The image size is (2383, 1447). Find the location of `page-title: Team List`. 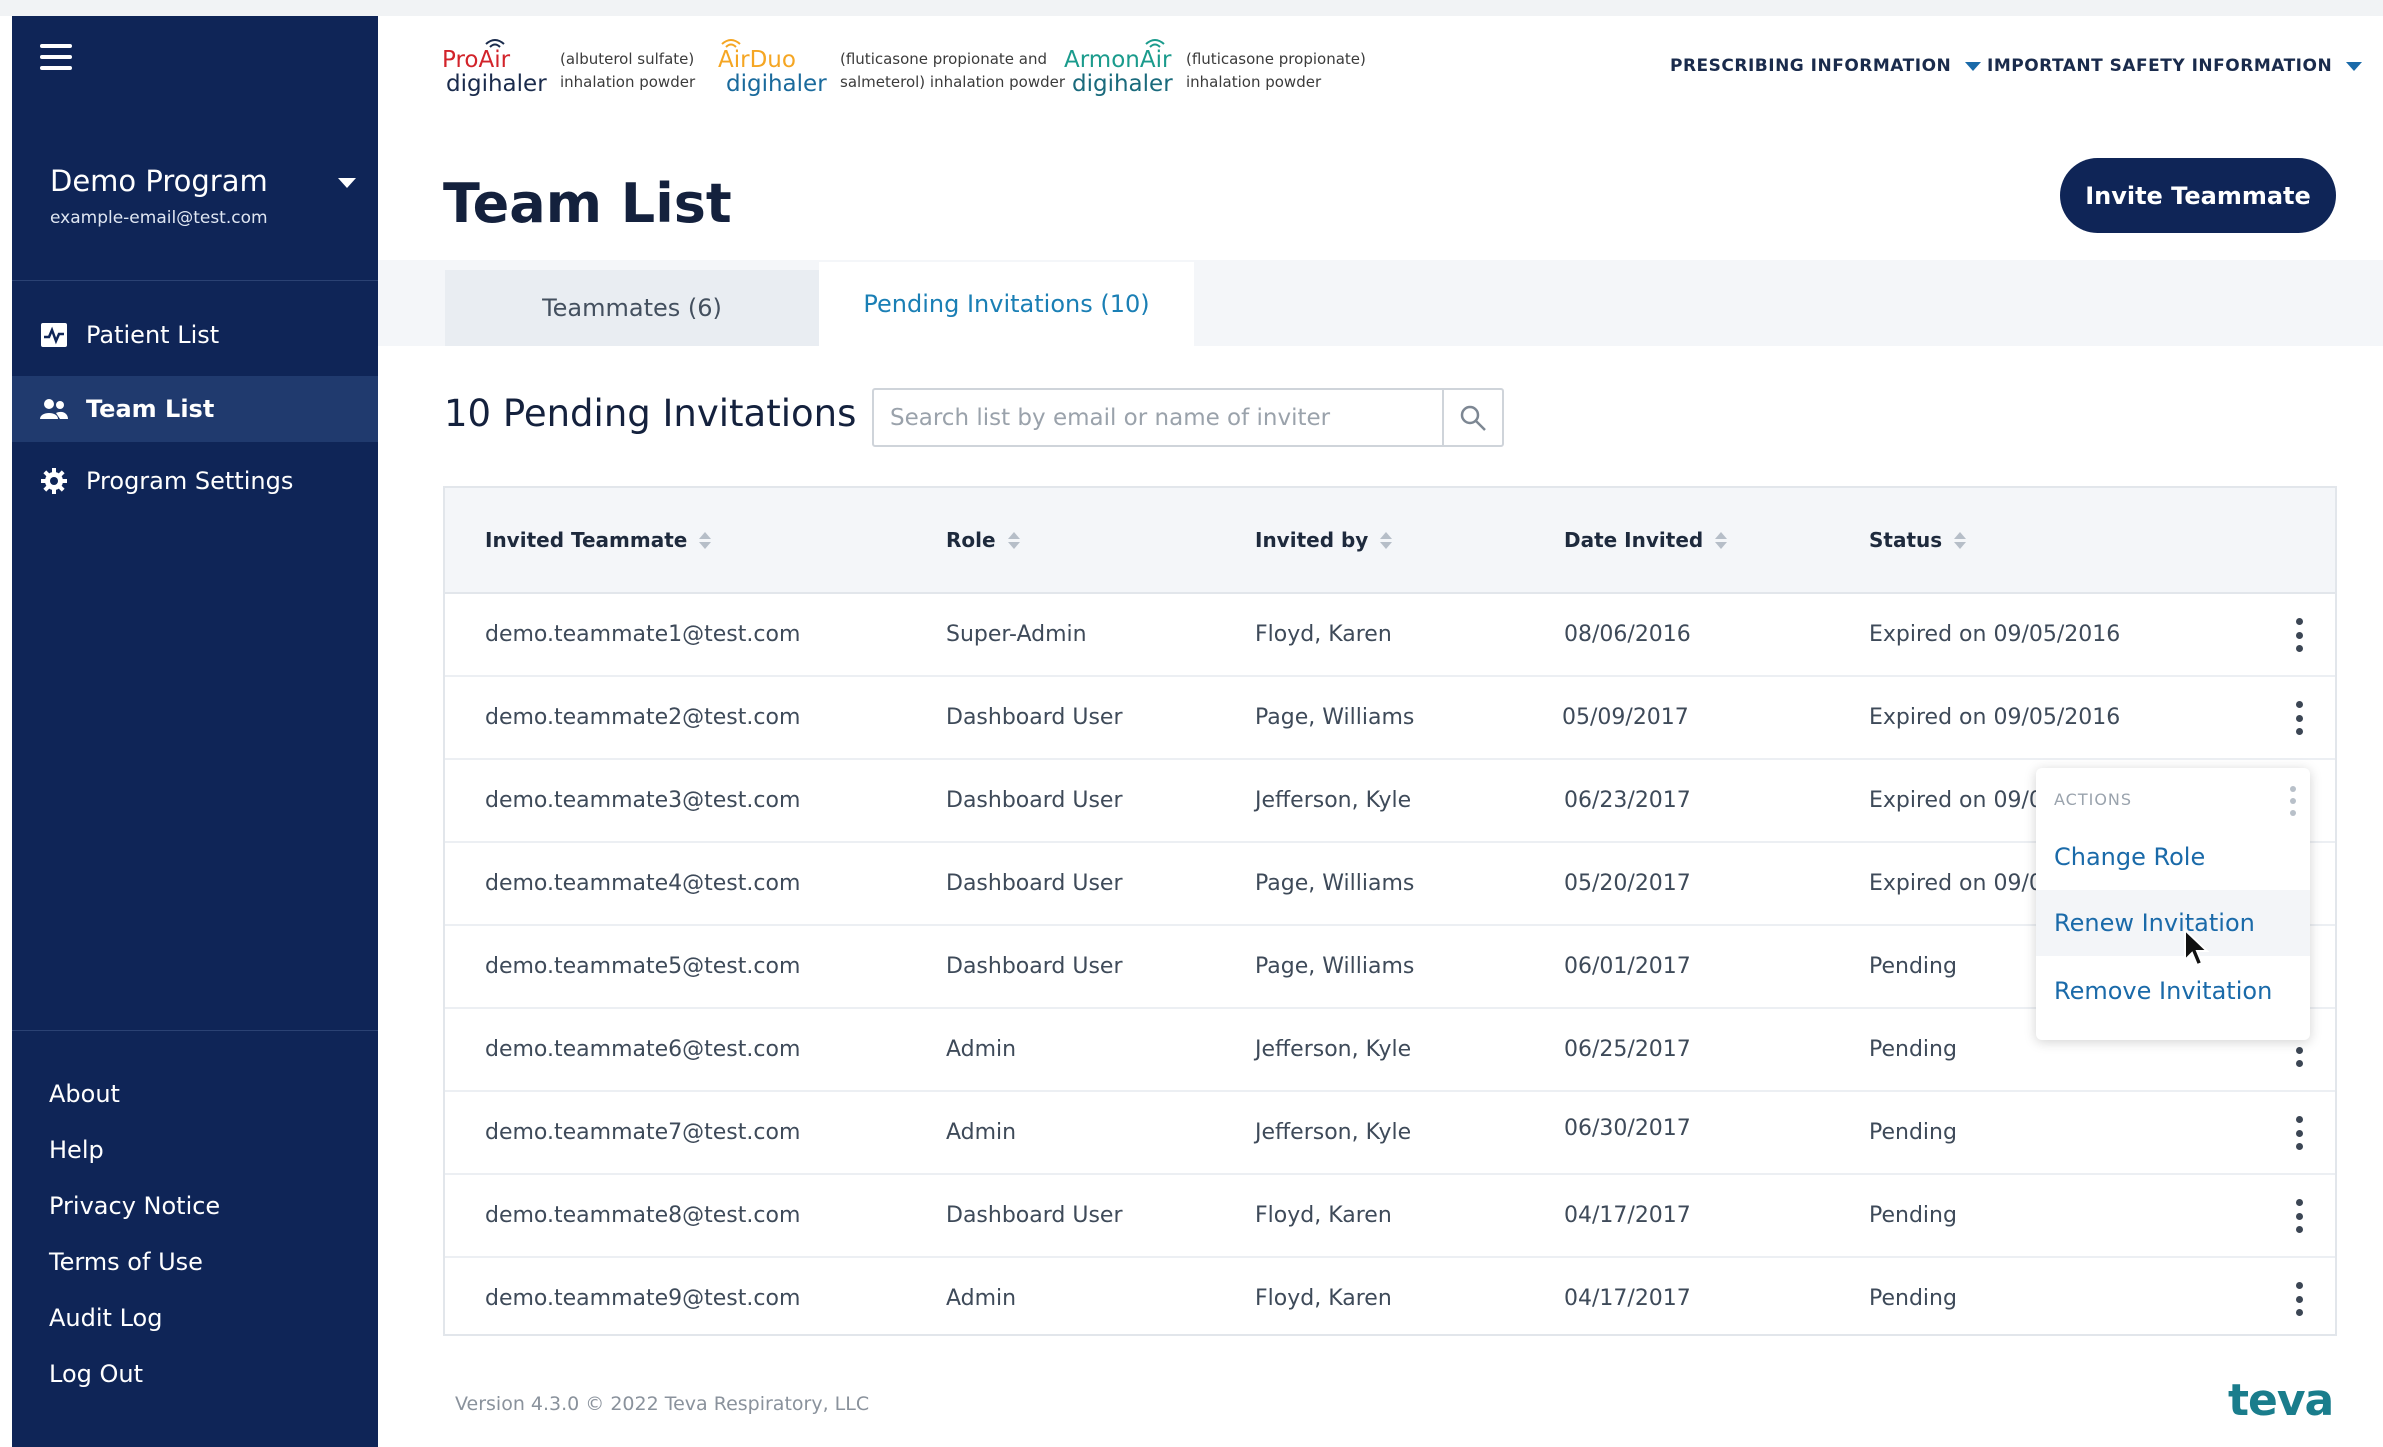

page-title: Team List is located at coordinates (587, 203).